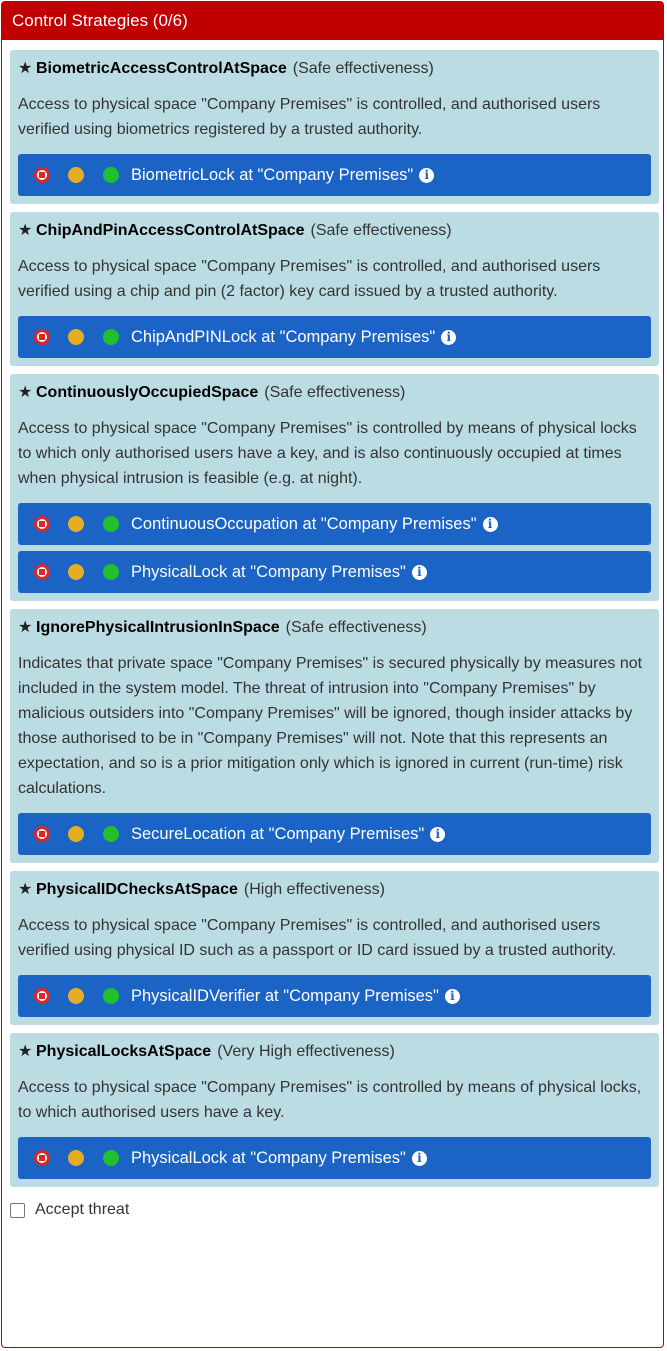 This screenshot has height=1351, width=667. Describe the element at coordinates (283, 336) in the screenshot. I see `control-label: ChipAndPINLock at "Company Premises"` at that location.